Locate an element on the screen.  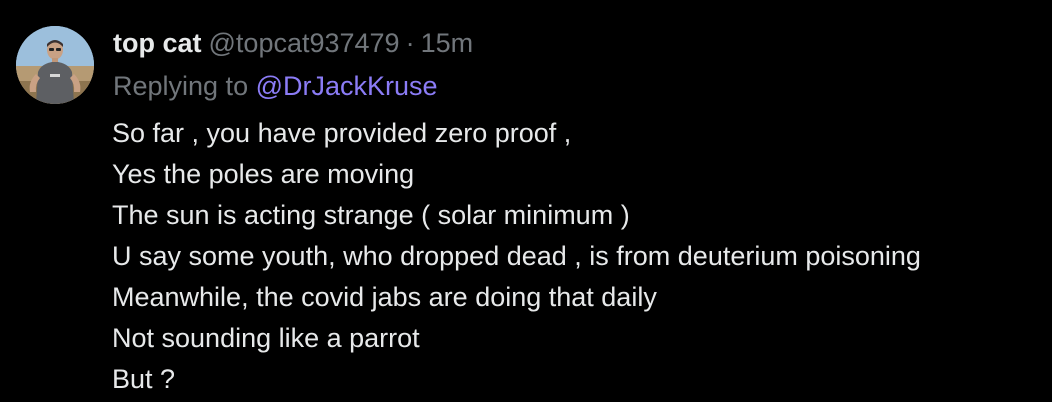
user-avatar-photo-icon is located at coordinates (55, 65).